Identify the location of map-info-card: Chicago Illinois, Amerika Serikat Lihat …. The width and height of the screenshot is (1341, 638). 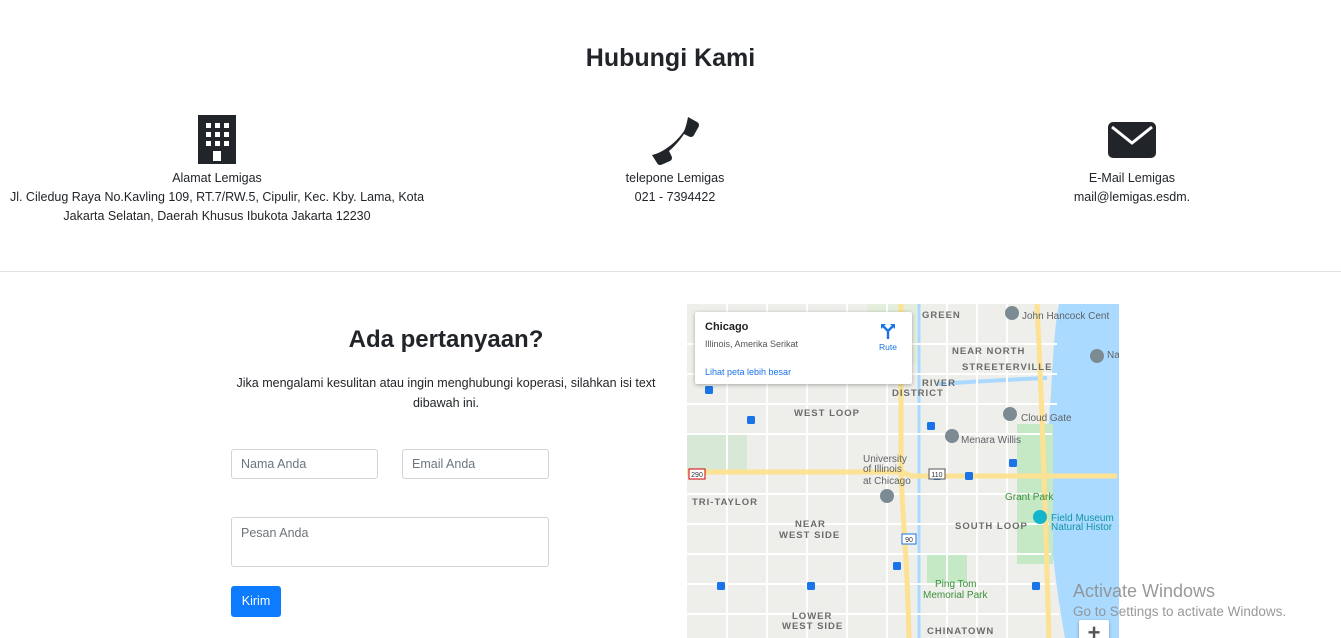
(803, 348).